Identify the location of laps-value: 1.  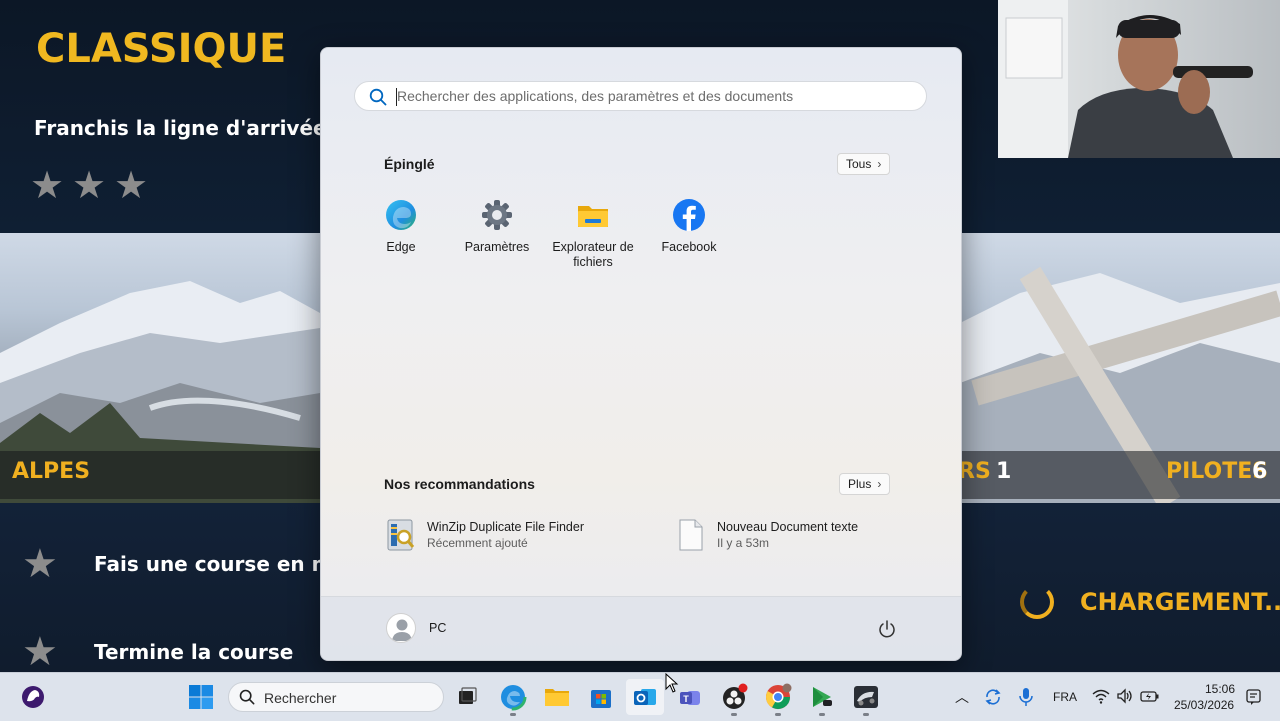
(1004, 471).